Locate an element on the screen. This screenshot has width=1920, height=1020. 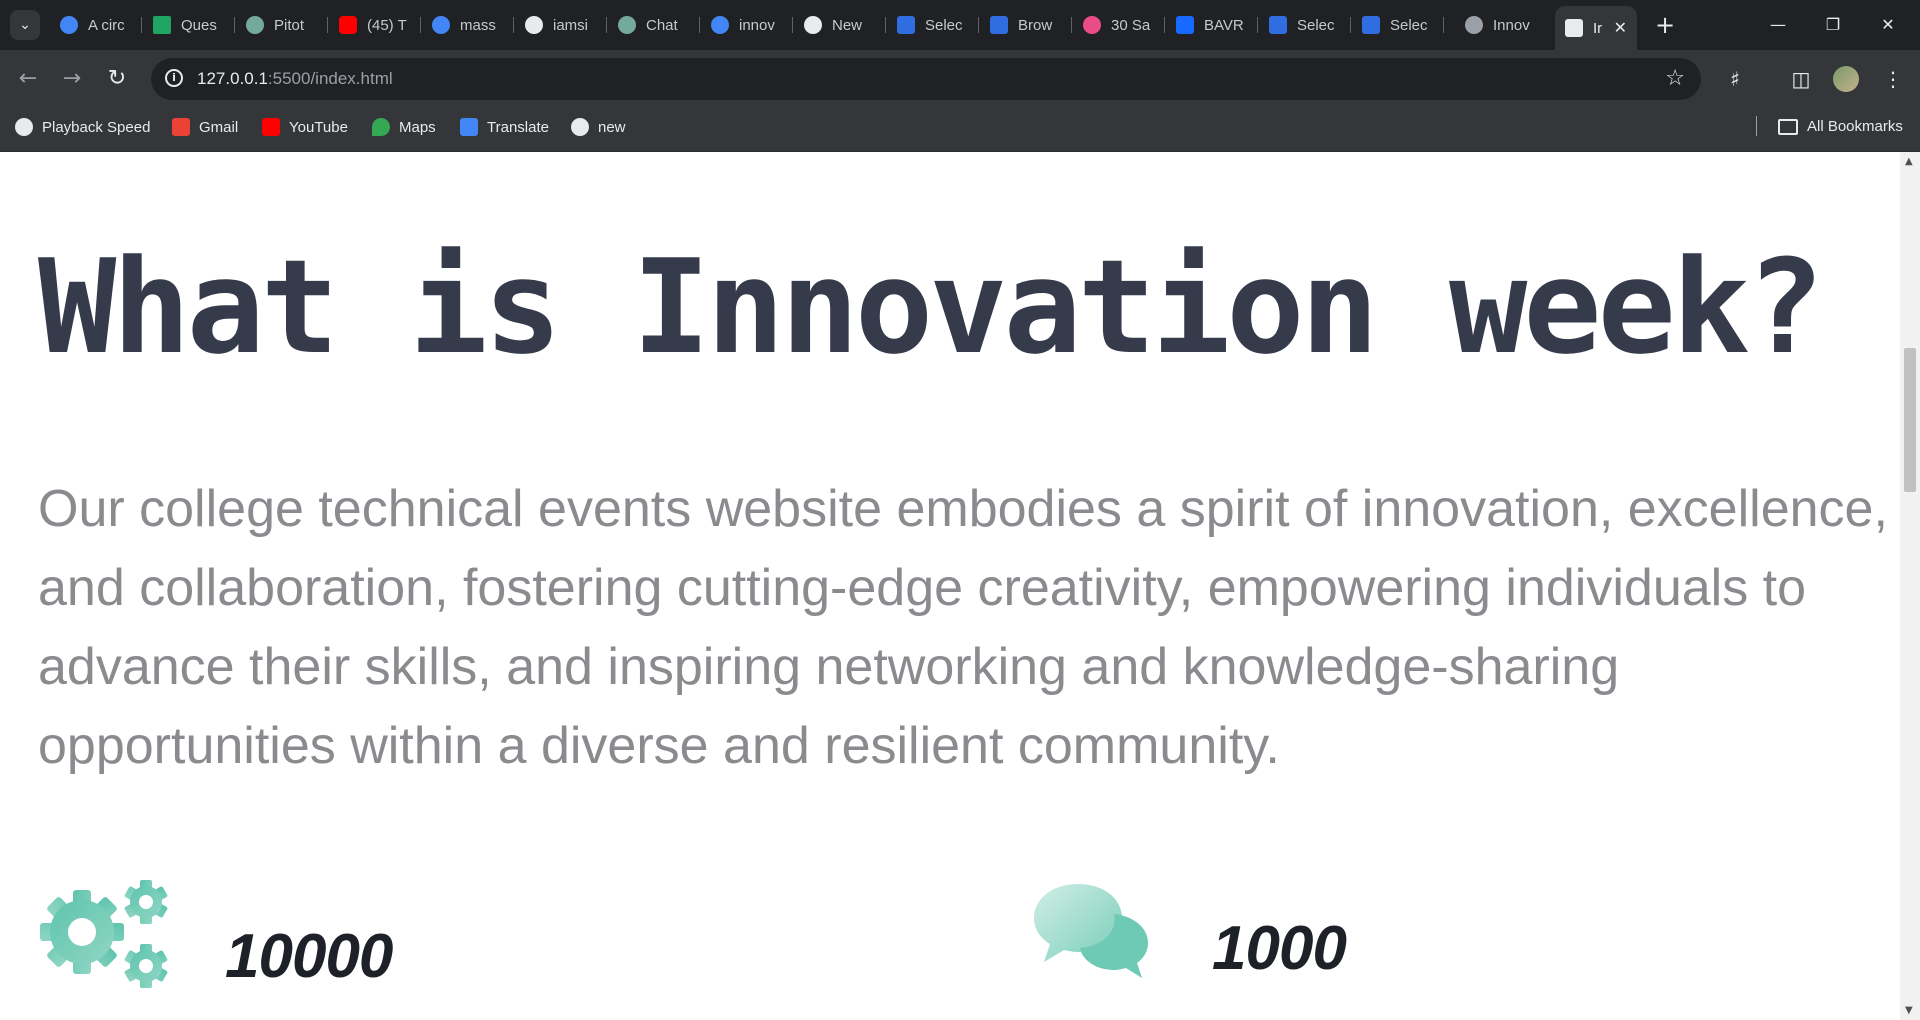
minimize-button: — is located at coordinates (1778, 25).